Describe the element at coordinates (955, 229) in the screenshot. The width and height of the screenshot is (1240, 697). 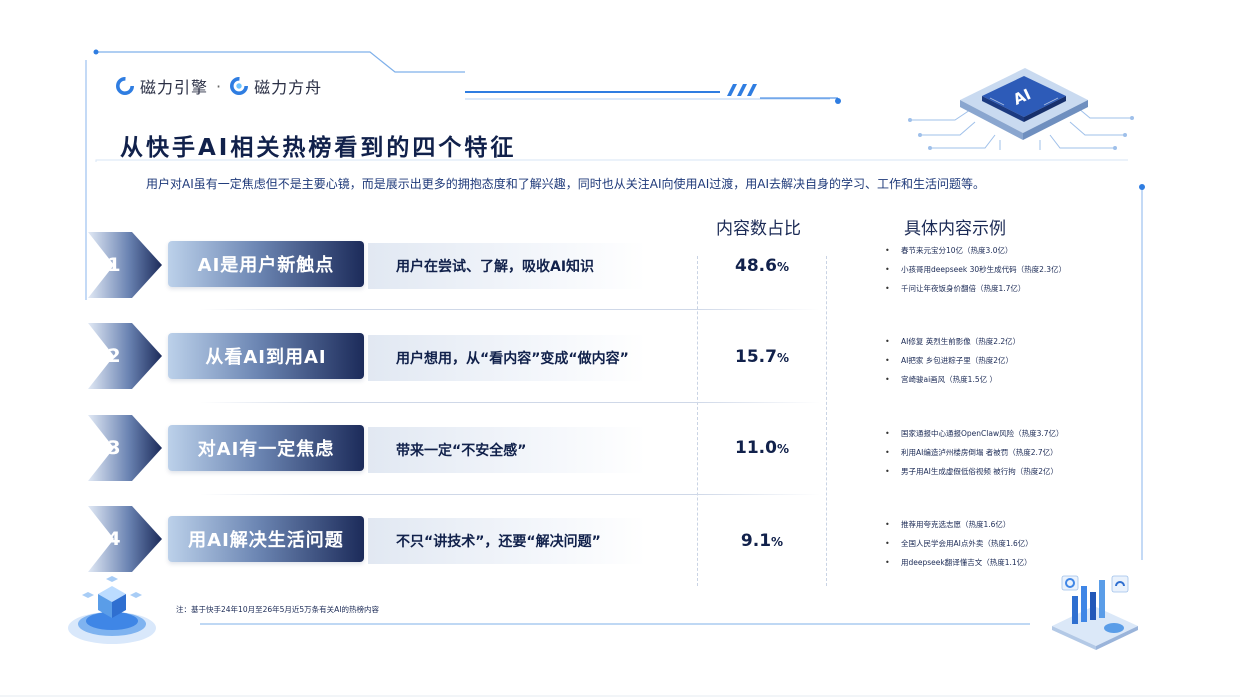
I see `examples-column-header: 具体内容示例` at that location.